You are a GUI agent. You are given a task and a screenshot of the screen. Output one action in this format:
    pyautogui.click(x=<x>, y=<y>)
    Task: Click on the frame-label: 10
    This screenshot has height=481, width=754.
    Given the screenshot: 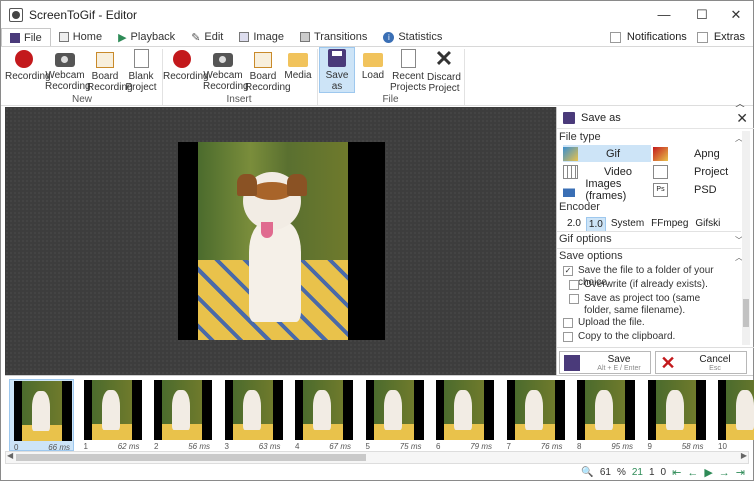 What is the action you would take?
    pyautogui.click(x=735, y=446)
    